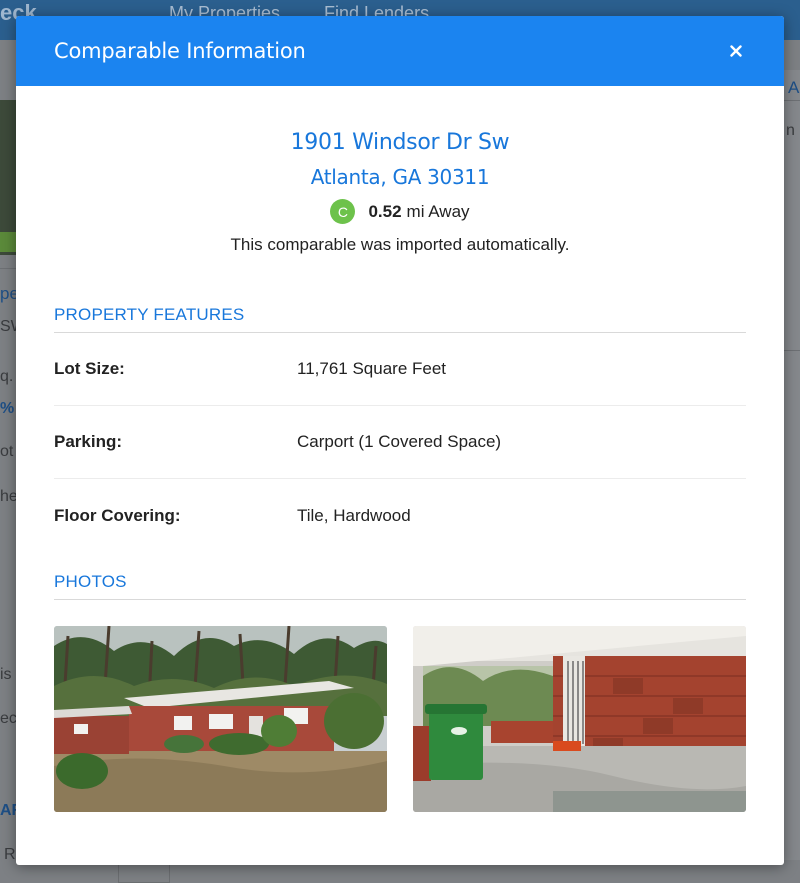 This screenshot has height=883, width=800. What do you see at coordinates (438, 211) in the screenshot?
I see `distance-unit: mi Away` at bounding box center [438, 211].